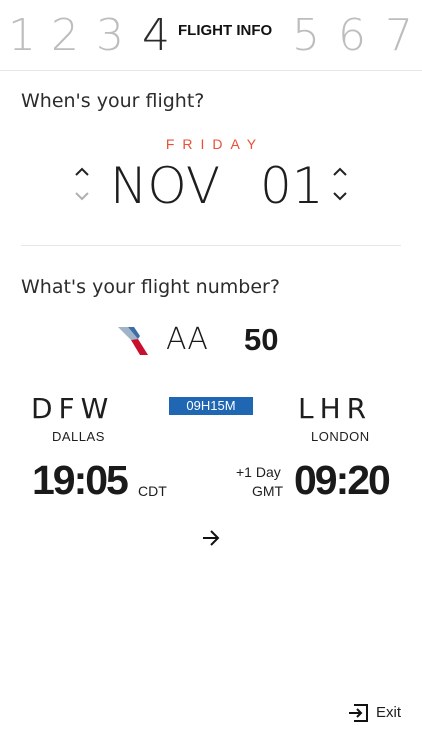 Image resolution: width=422 pixels, height=750 pixels. Describe the element at coordinates (110, 36) in the screenshot. I see `step-3: 3` at that location.